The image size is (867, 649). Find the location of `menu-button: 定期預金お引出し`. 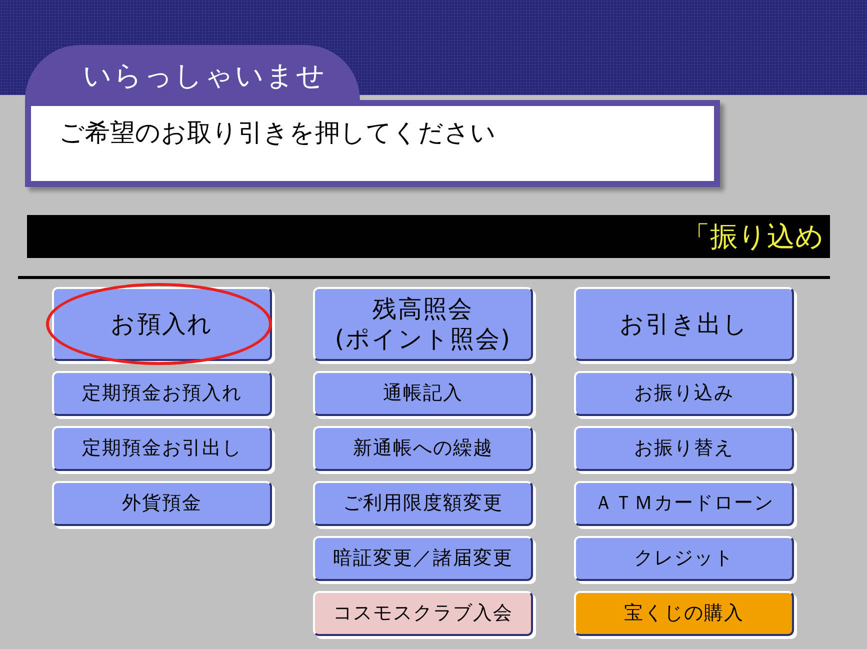

menu-button: 定期預金お引出し is located at coordinates (162, 448).